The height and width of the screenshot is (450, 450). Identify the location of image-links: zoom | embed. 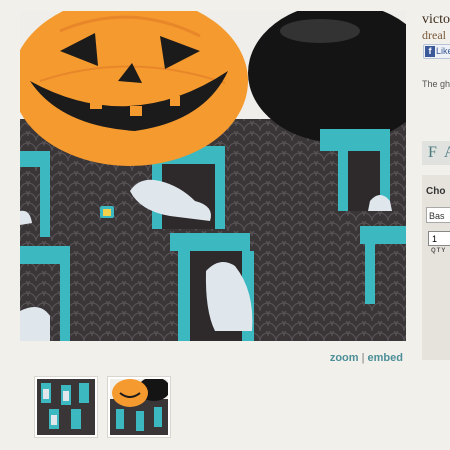
(366, 358).